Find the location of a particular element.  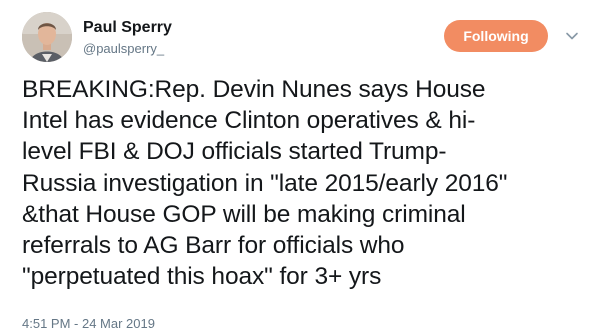

author-info: Paul Sperry @paulsperry_ is located at coordinates (127, 37).